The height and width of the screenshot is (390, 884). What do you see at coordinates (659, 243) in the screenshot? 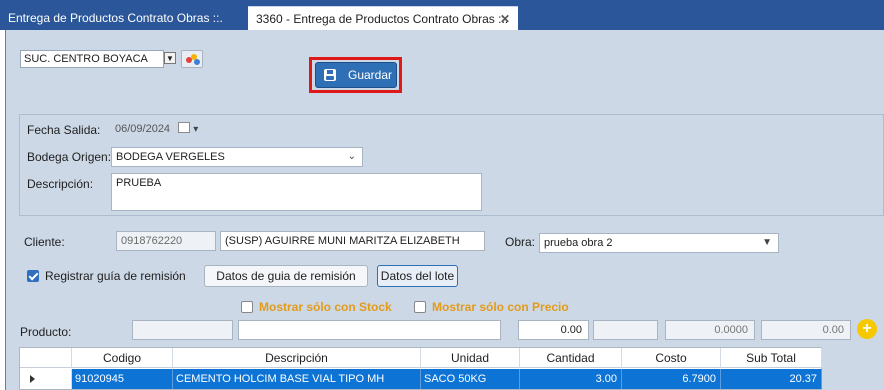
I see `obra-select: prueba obra 2 ▼` at bounding box center [659, 243].